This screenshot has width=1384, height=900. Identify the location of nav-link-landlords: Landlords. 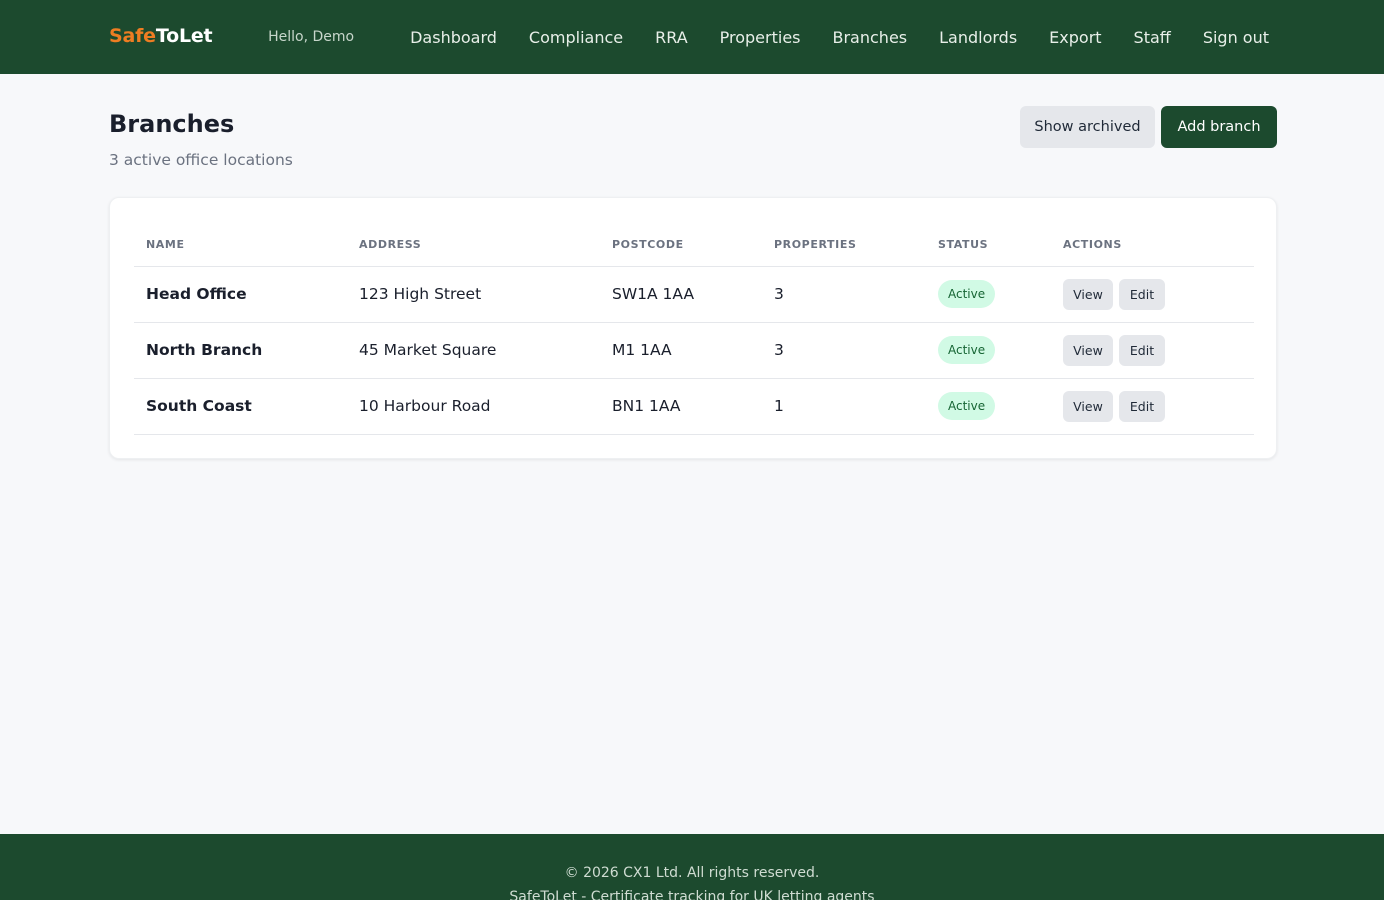
(978, 37).